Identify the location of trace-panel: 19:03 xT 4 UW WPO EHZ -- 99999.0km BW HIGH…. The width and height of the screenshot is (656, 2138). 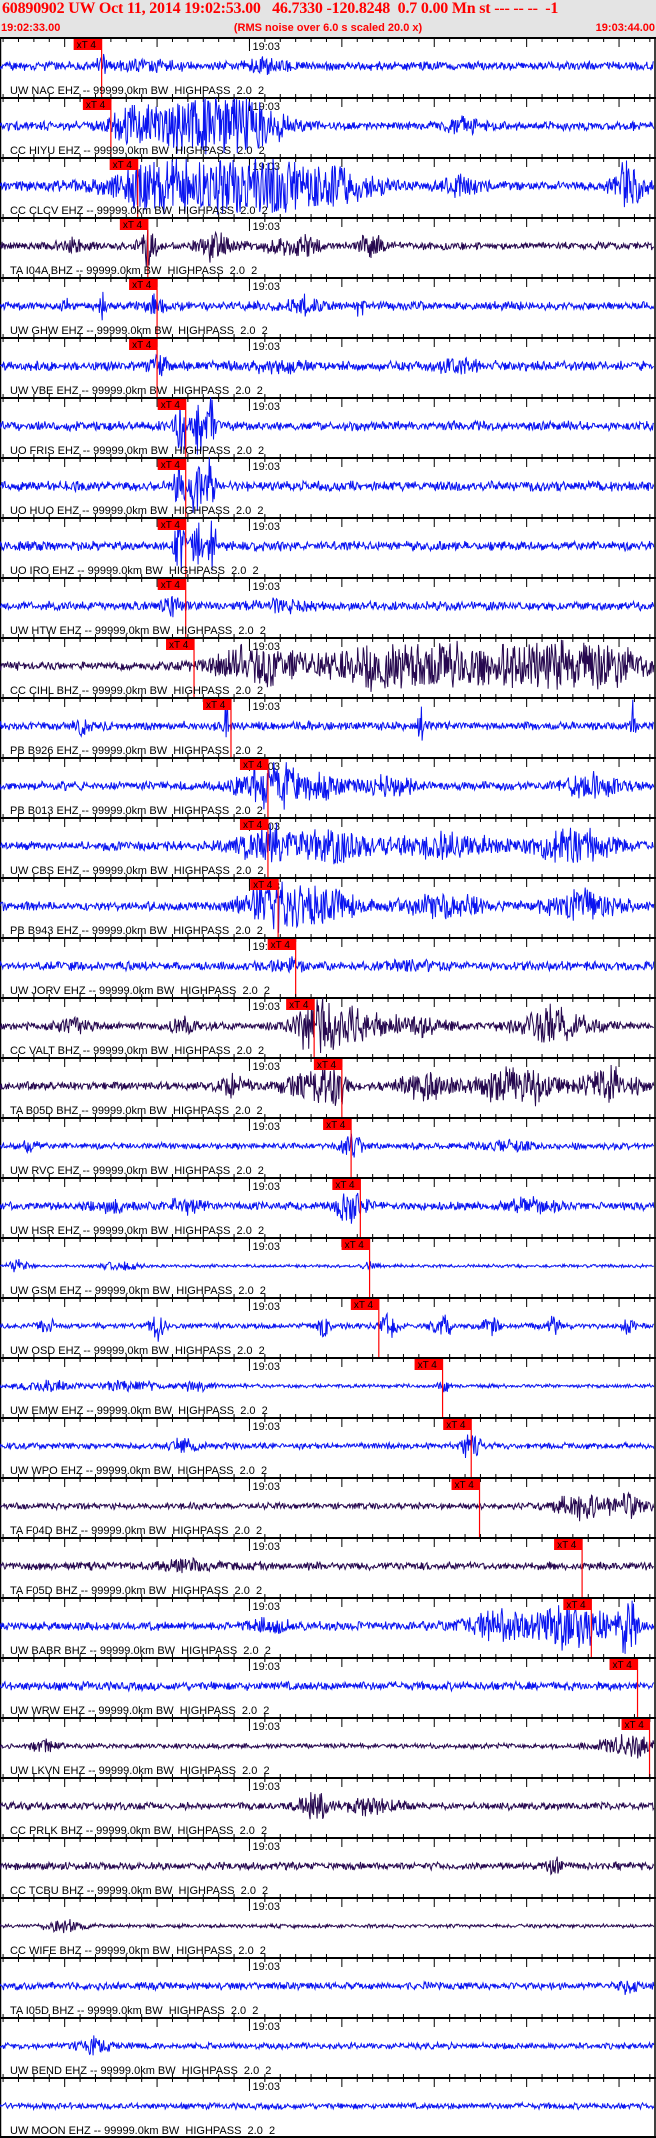
(328, 1446).